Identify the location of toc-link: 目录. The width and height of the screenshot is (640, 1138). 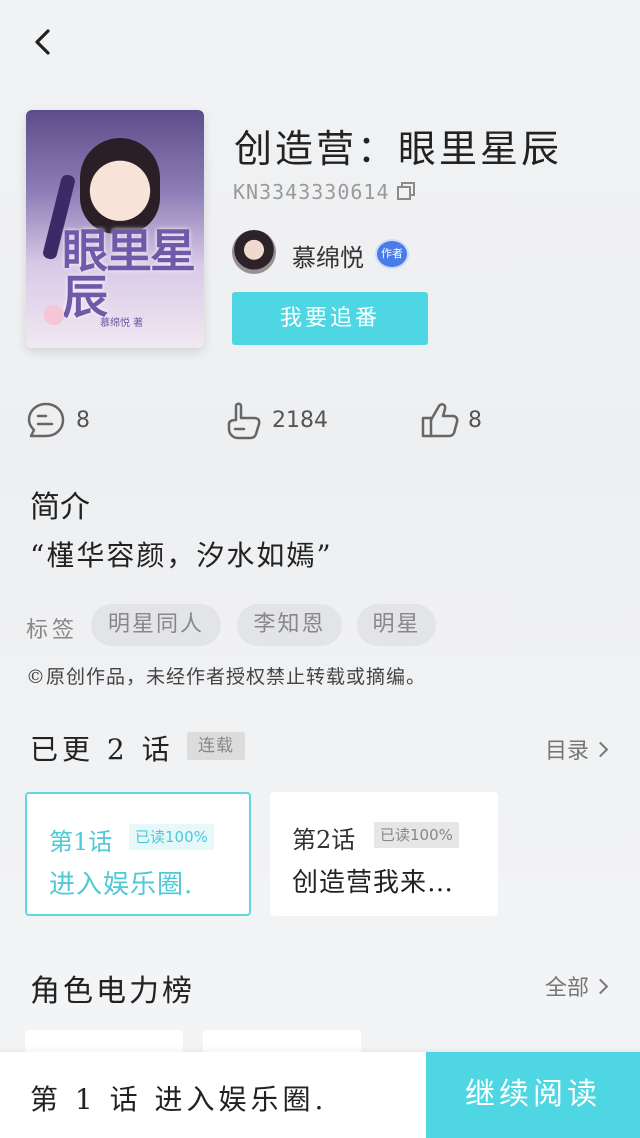
(577, 749).